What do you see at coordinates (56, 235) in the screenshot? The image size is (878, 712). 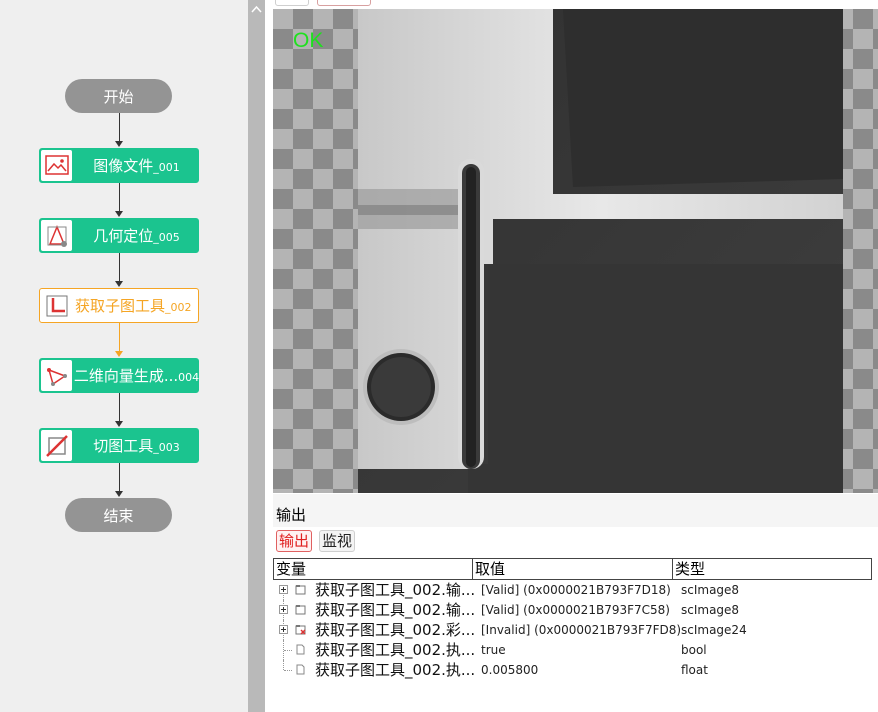 I see `geometry-locate-icon` at bounding box center [56, 235].